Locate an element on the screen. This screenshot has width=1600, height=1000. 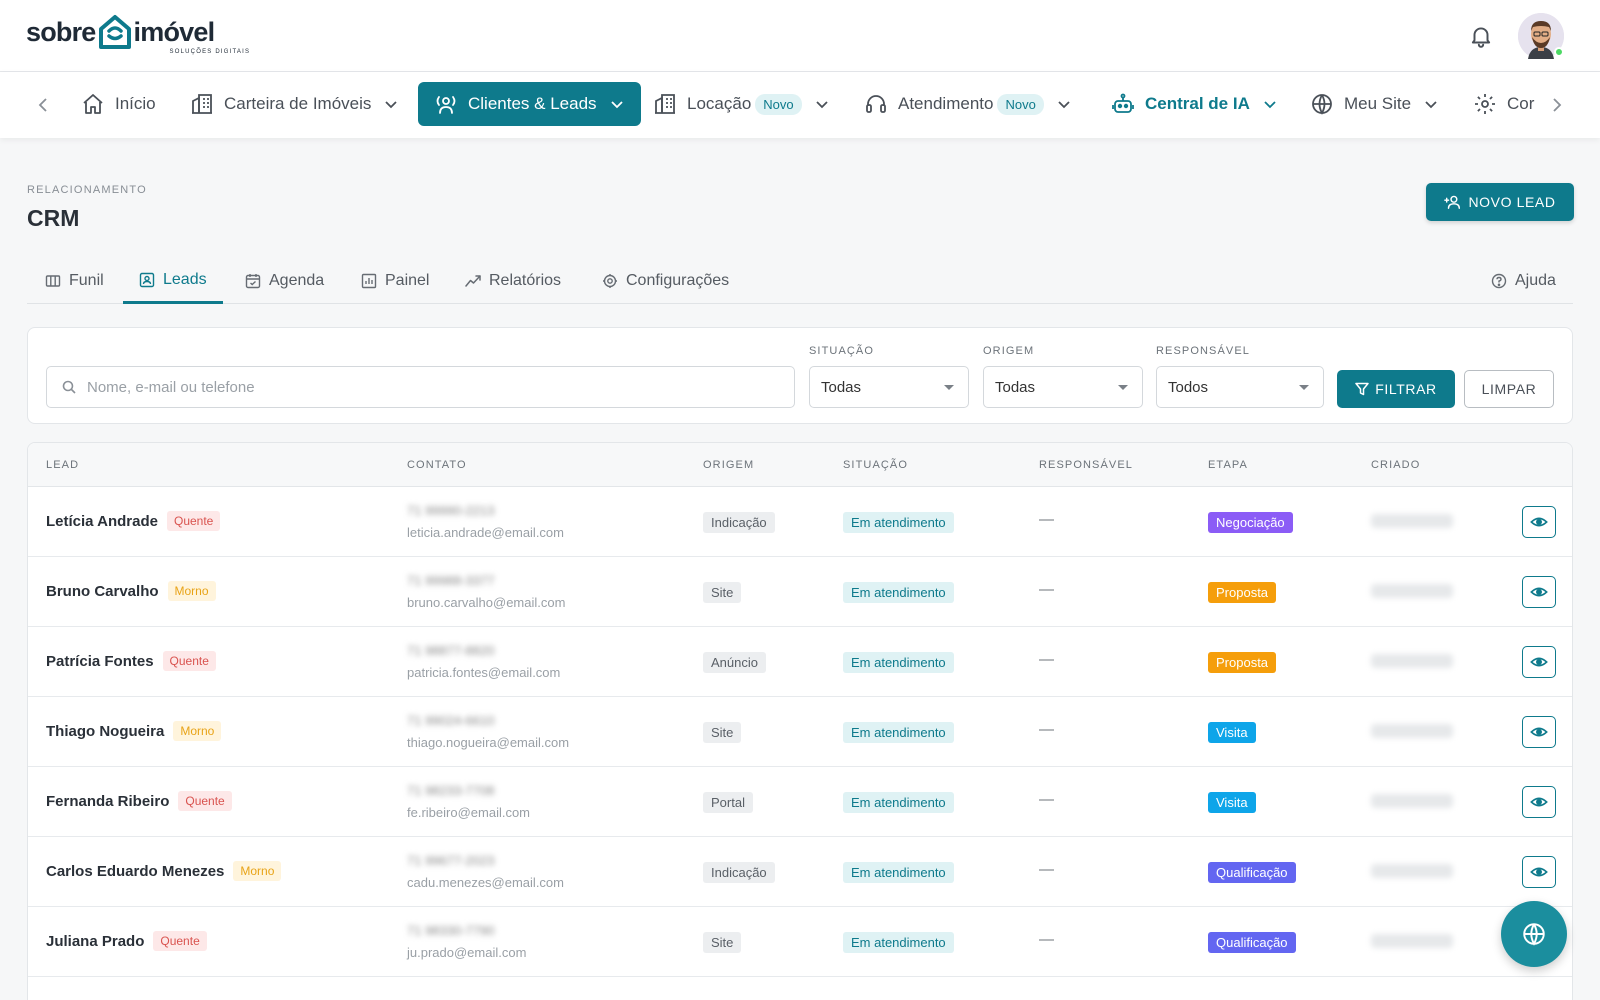
th-situacao: SITUAÇÃO is located at coordinates (876, 465).